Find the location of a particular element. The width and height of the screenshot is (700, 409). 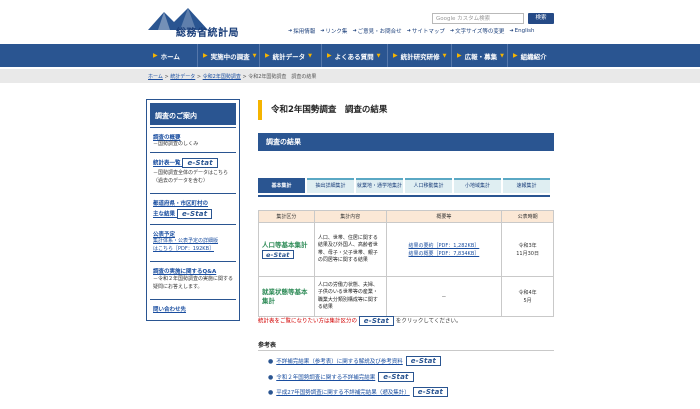

reference-link: 令和２年国勢調査に関する不詳補完結果 is located at coordinates (325, 377).